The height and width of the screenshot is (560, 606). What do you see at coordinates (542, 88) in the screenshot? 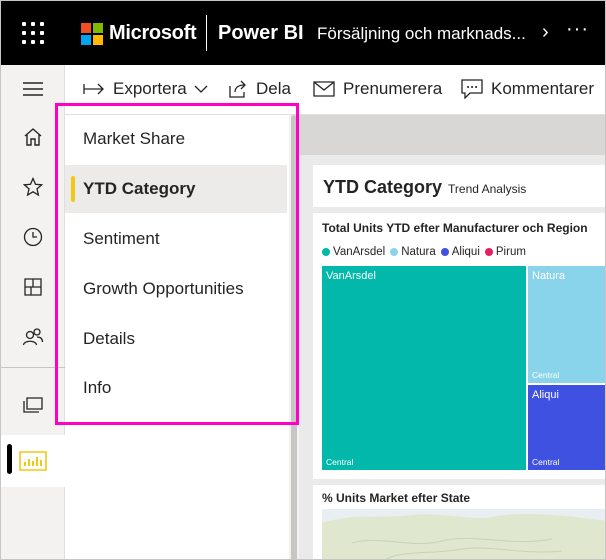
I see `comments-label: Kommentarer` at bounding box center [542, 88].